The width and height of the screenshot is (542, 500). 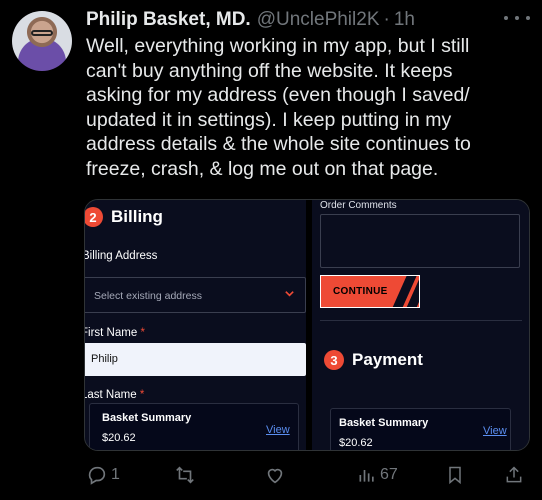 What do you see at coordinates (114, 395) in the screenshot?
I see `last-name-label: Last Name *` at bounding box center [114, 395].